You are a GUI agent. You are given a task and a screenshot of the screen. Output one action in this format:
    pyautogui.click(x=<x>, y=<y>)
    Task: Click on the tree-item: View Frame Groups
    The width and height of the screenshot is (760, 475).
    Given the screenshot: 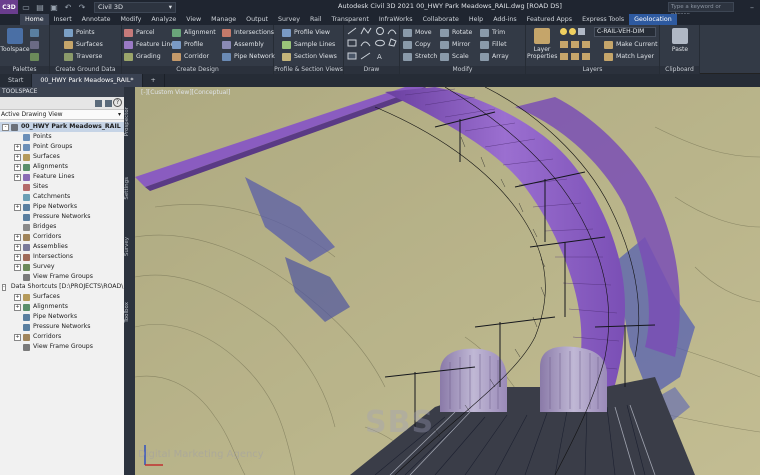 What is the action you would take?
    pyautogui.click(x=62, y=277)
    